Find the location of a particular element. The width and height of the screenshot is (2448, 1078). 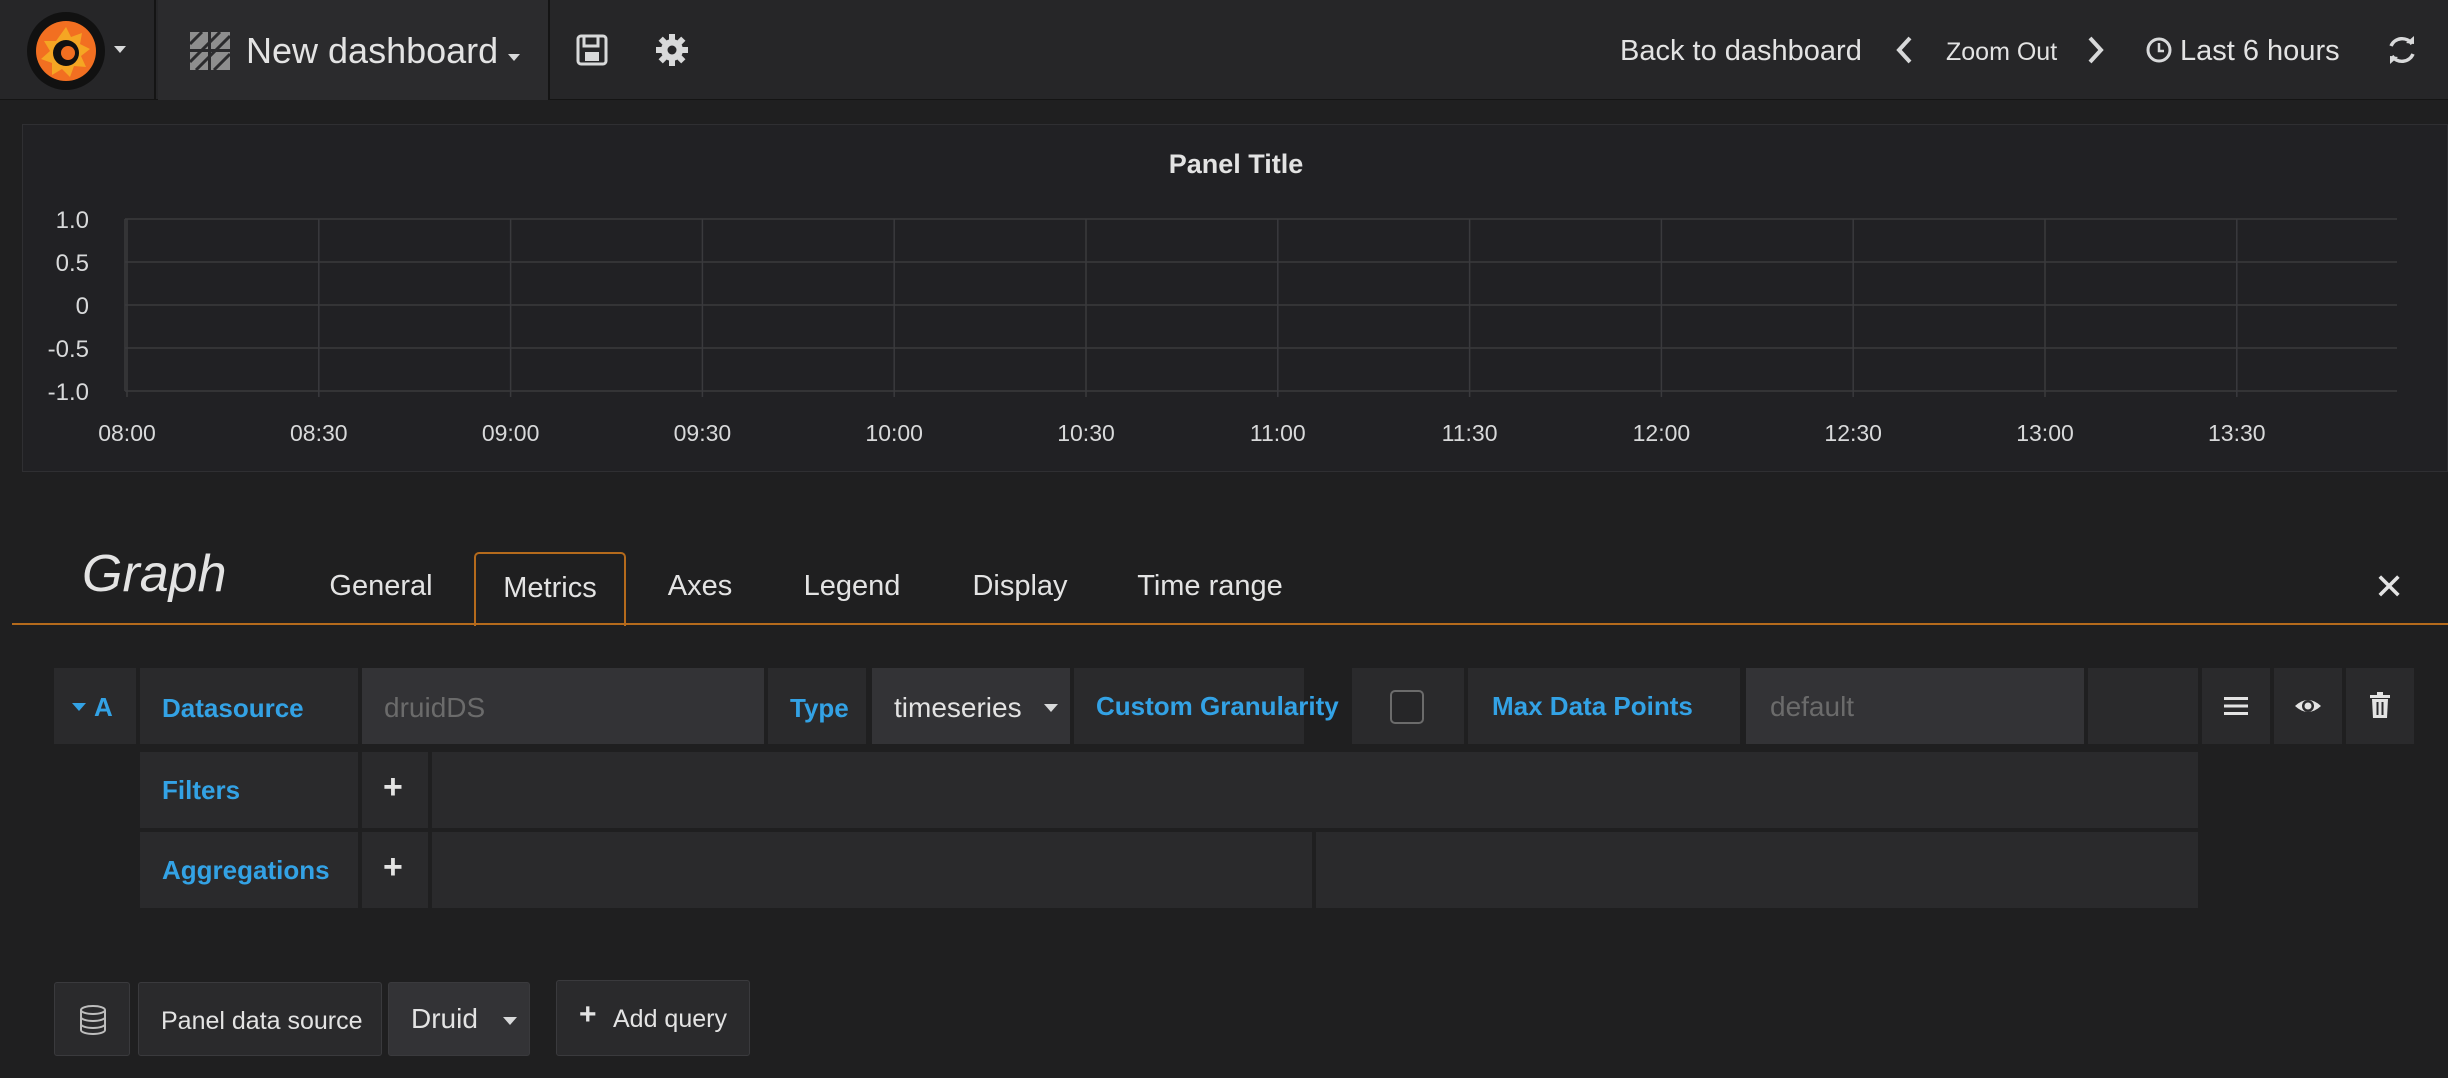

tabs-underline is located at coordinates (1230, 624).